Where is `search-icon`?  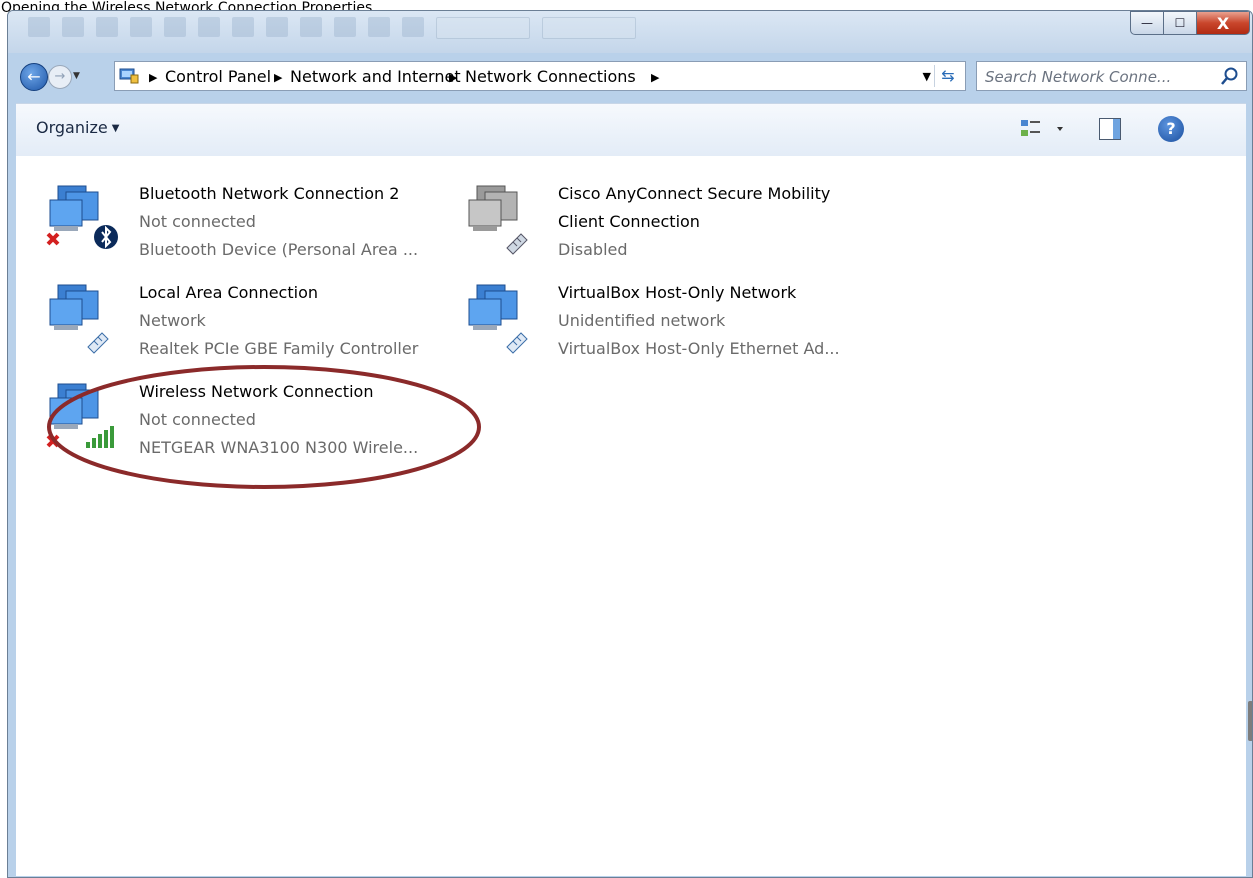
search-icon is located at coordinates (1230, 76).